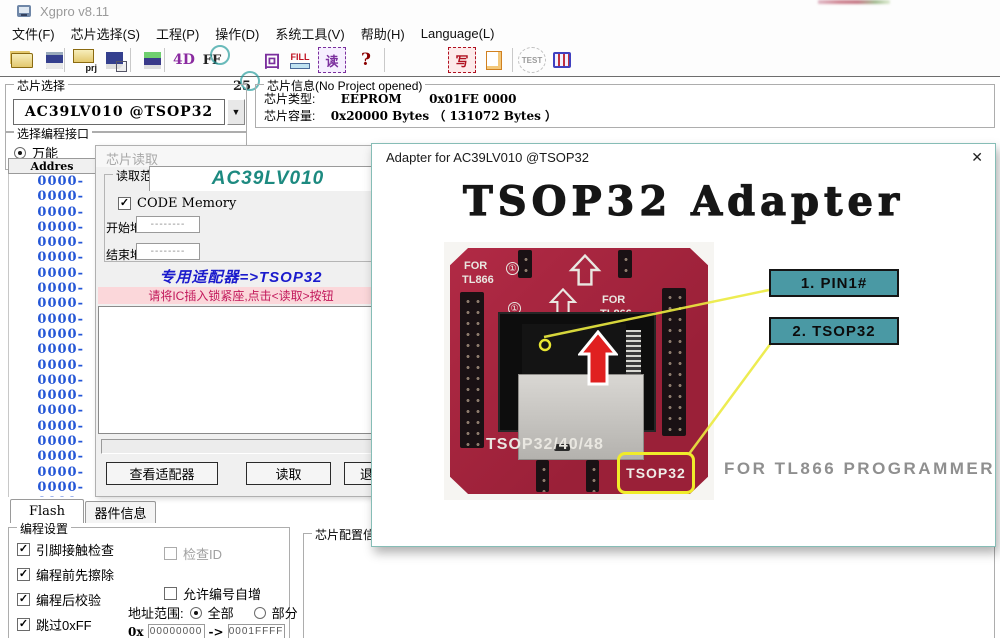 This screenshot has width=1000, height=638. I want to click on chip-select-combo: AC39LV010 @TSOP32, so click(119, 112).